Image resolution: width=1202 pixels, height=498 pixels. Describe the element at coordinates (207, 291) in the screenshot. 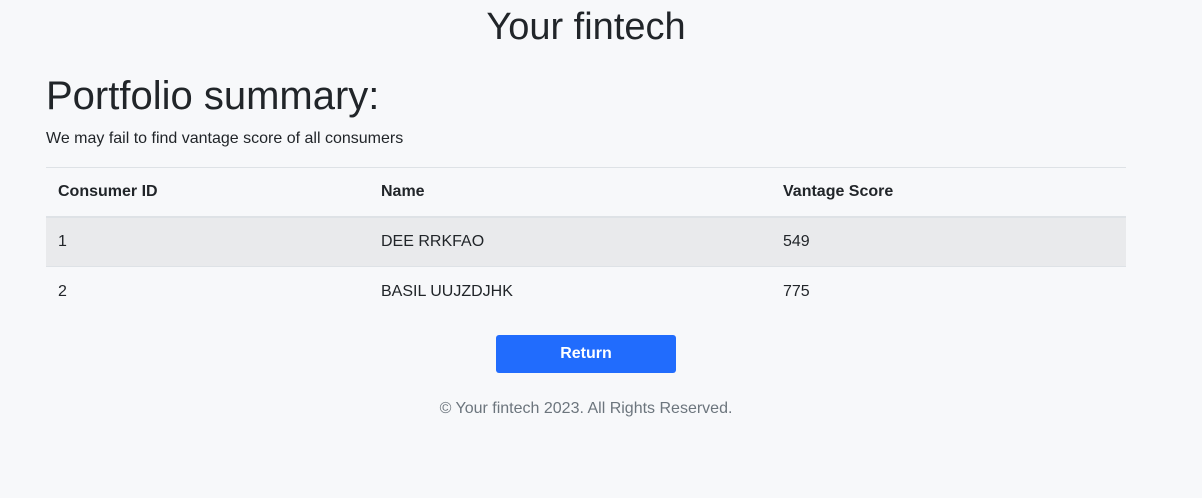

I see `consumer-id-cell: 2` at that location.